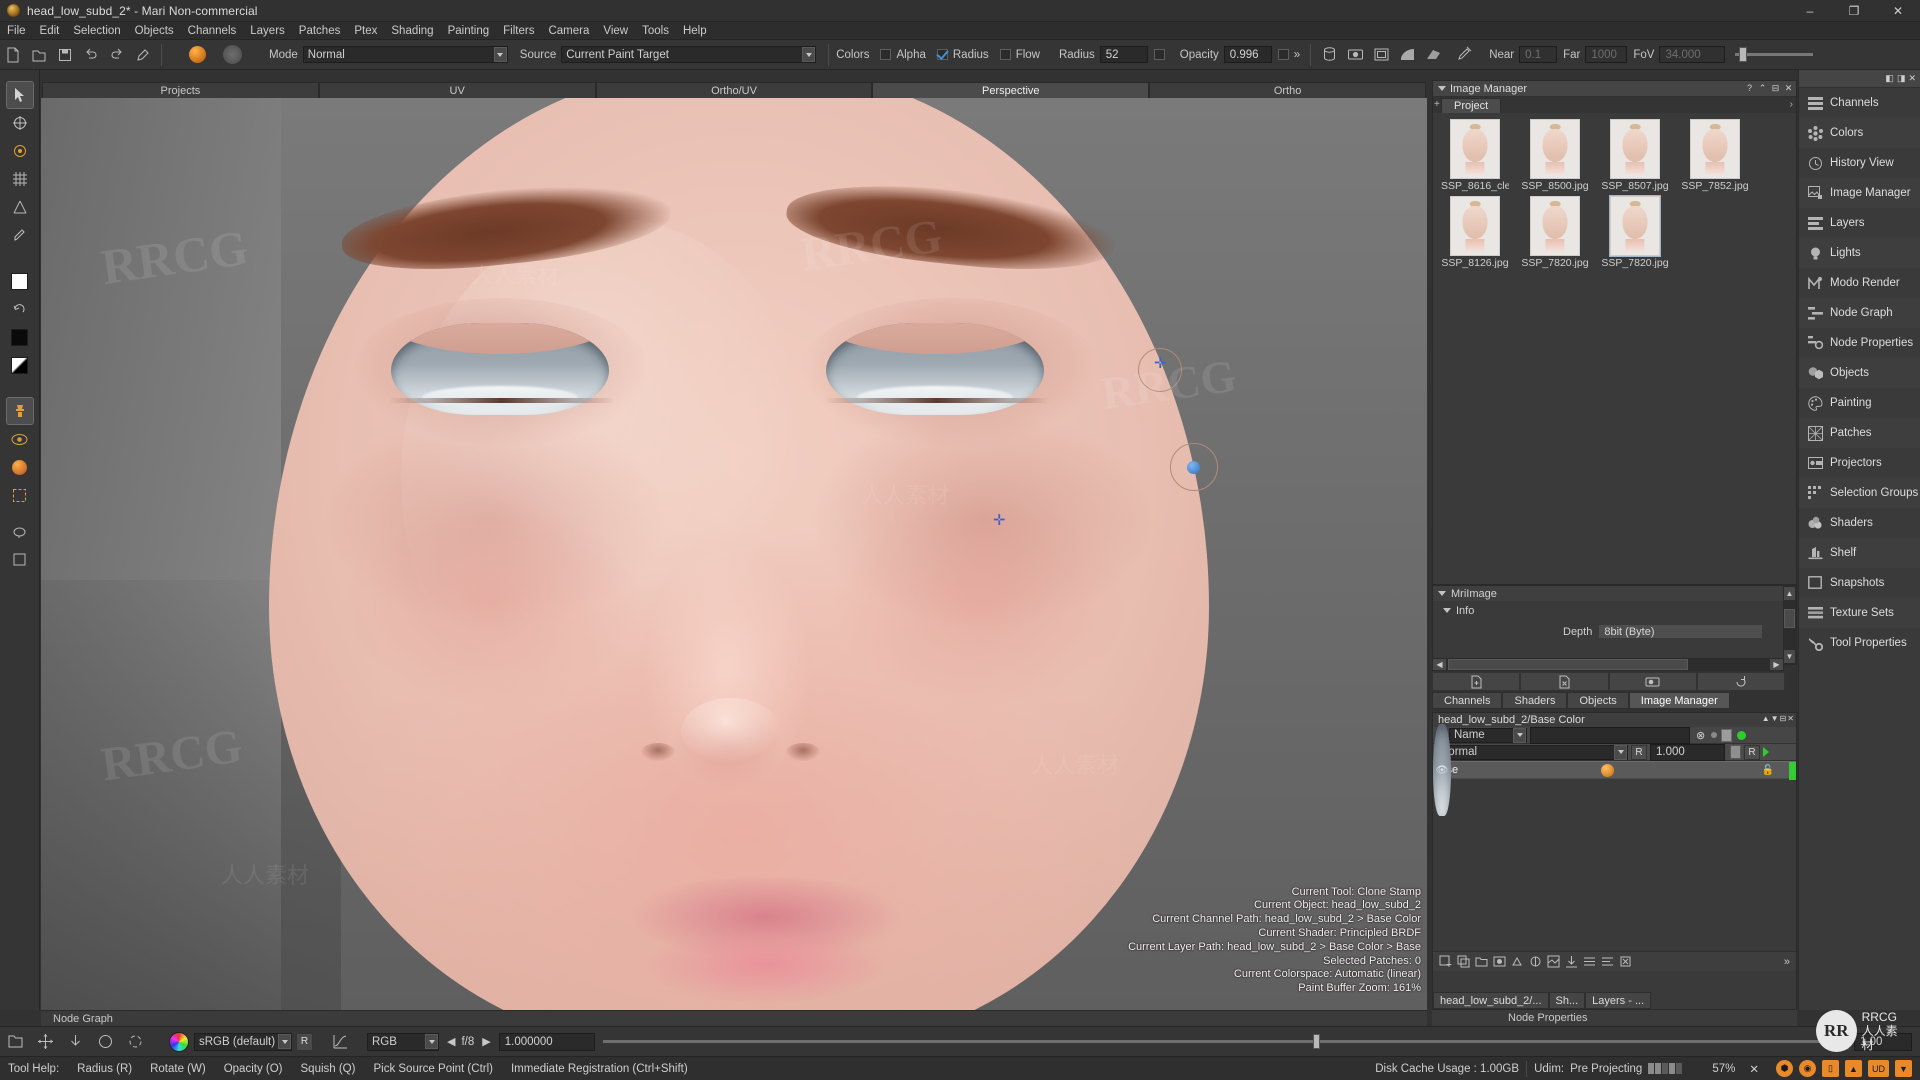 Image resolution: width=1920 pixels, height=1080 pixels. Describe the element at coordinates (1652, 681) in the screenshot. I see `export-image-button` at that location.